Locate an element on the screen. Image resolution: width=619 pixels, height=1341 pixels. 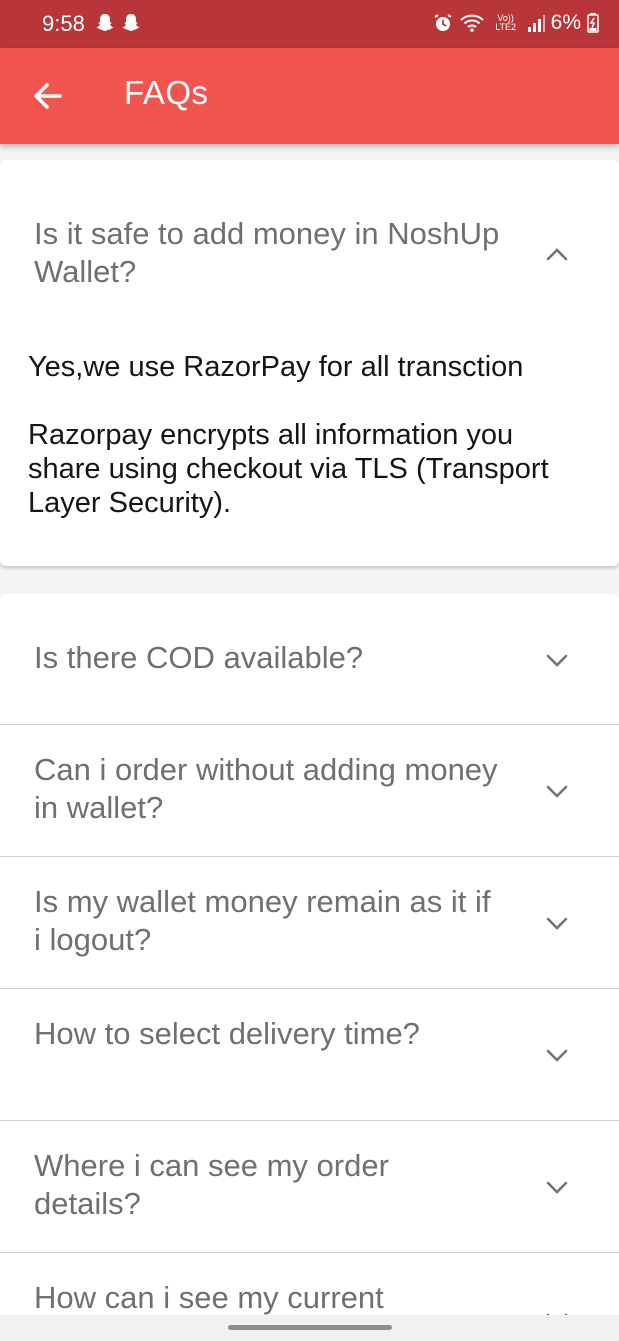
status-bar: 9:58 Vo)) LTE2 6% is located at coordinates (309, 24).